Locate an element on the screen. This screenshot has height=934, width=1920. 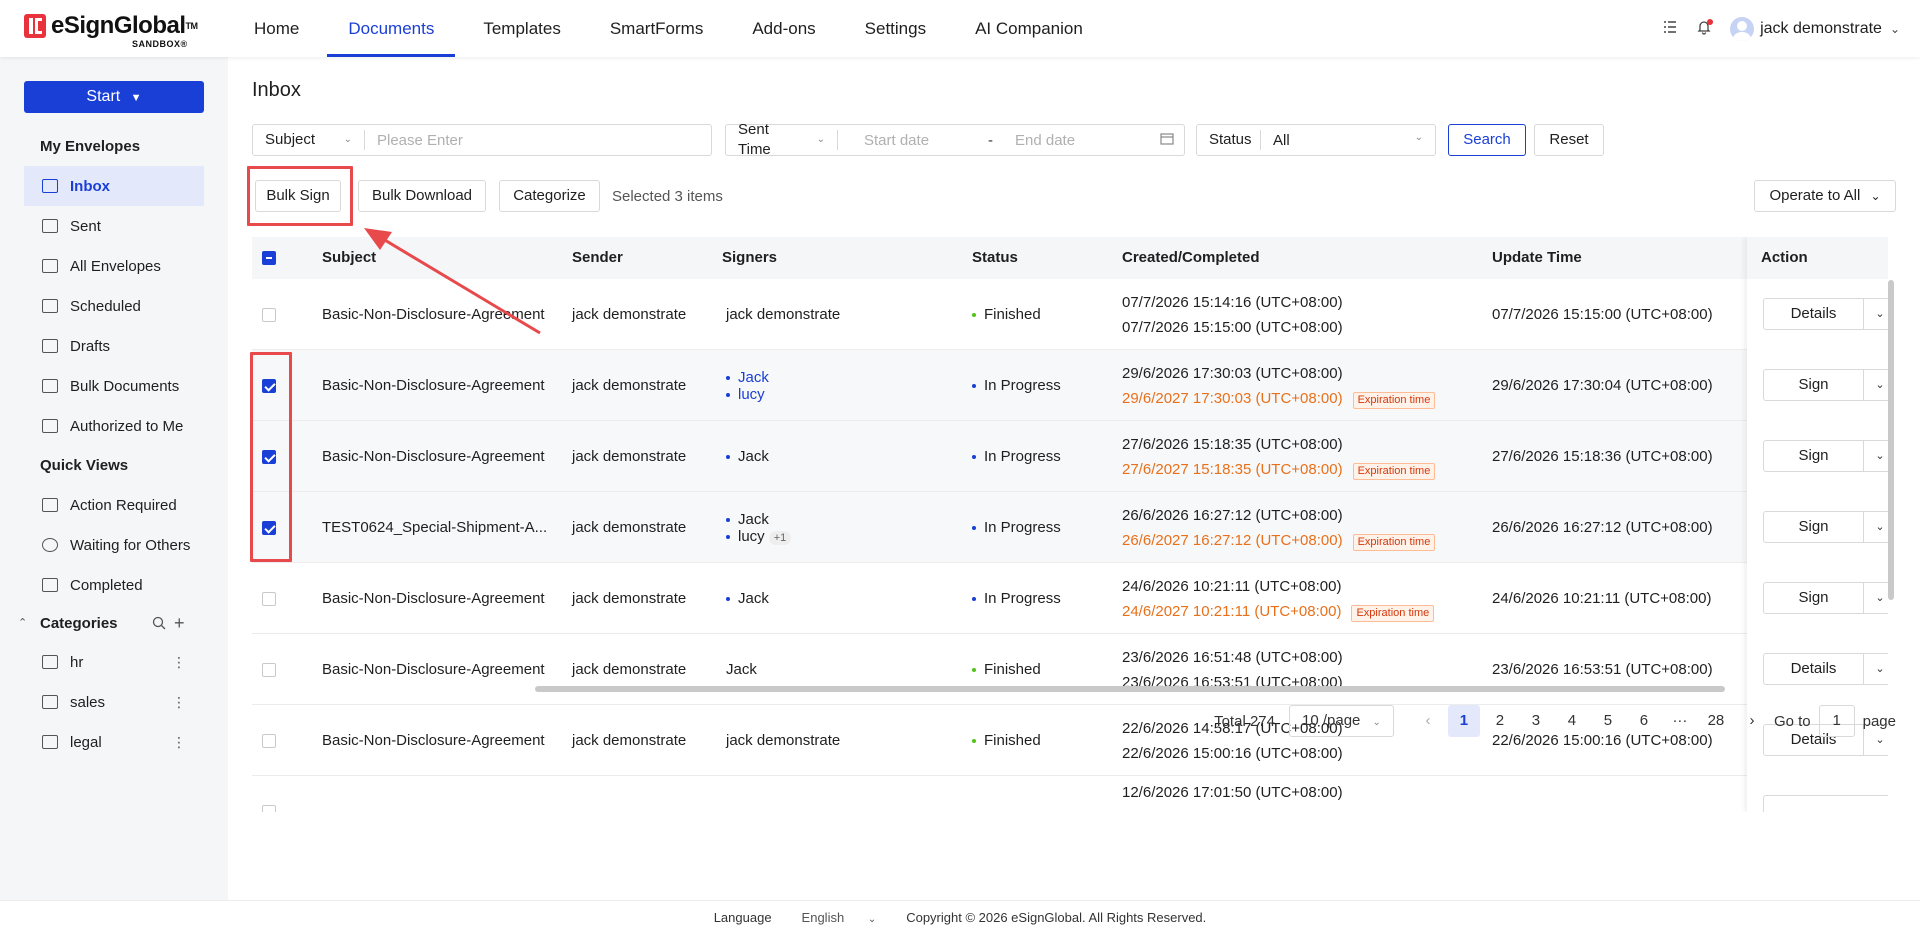
bulk-download-button: Bulk Download is located at coordinates (422, 196).